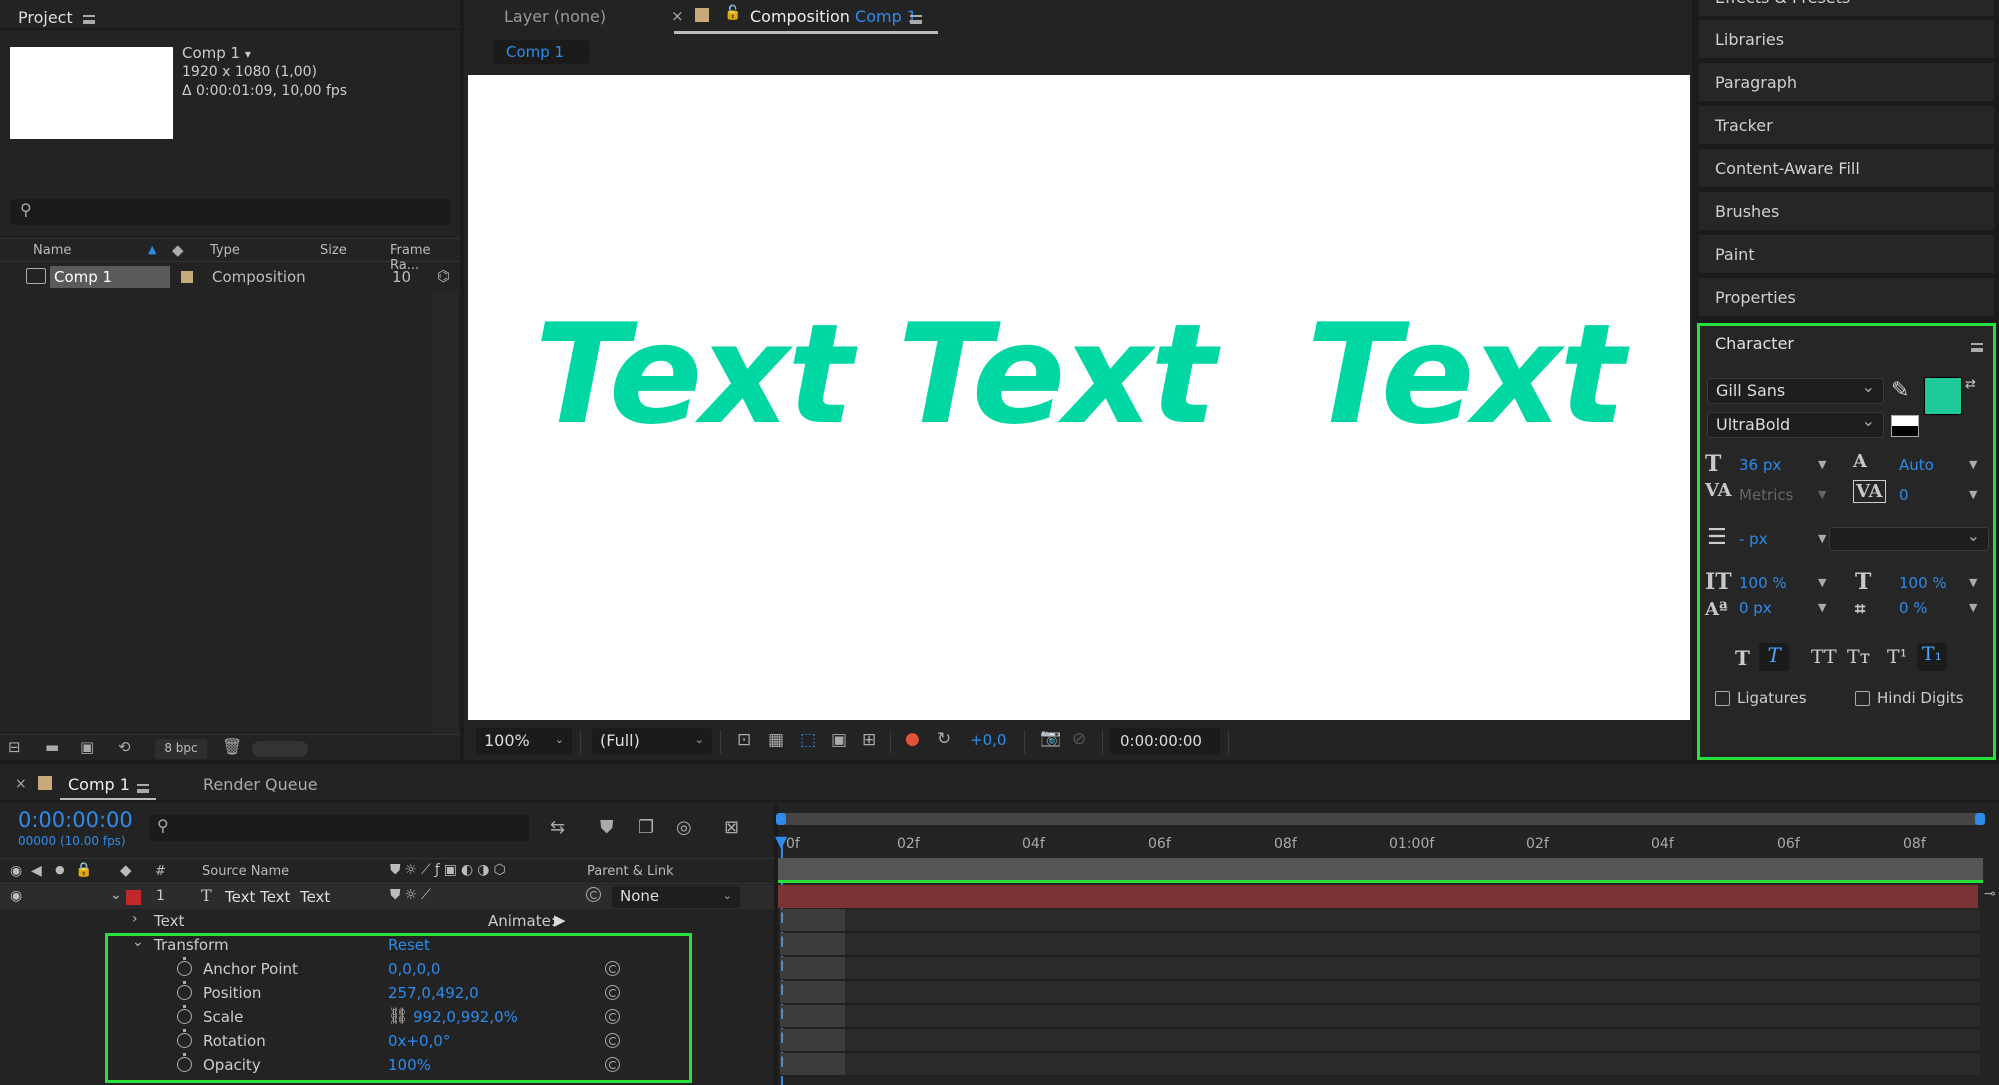 This screenshot has width=1999, height=1085. Describe the element at coordinates (143, 788) in the screenshot. I see `timeline-menu-icon` at that location.